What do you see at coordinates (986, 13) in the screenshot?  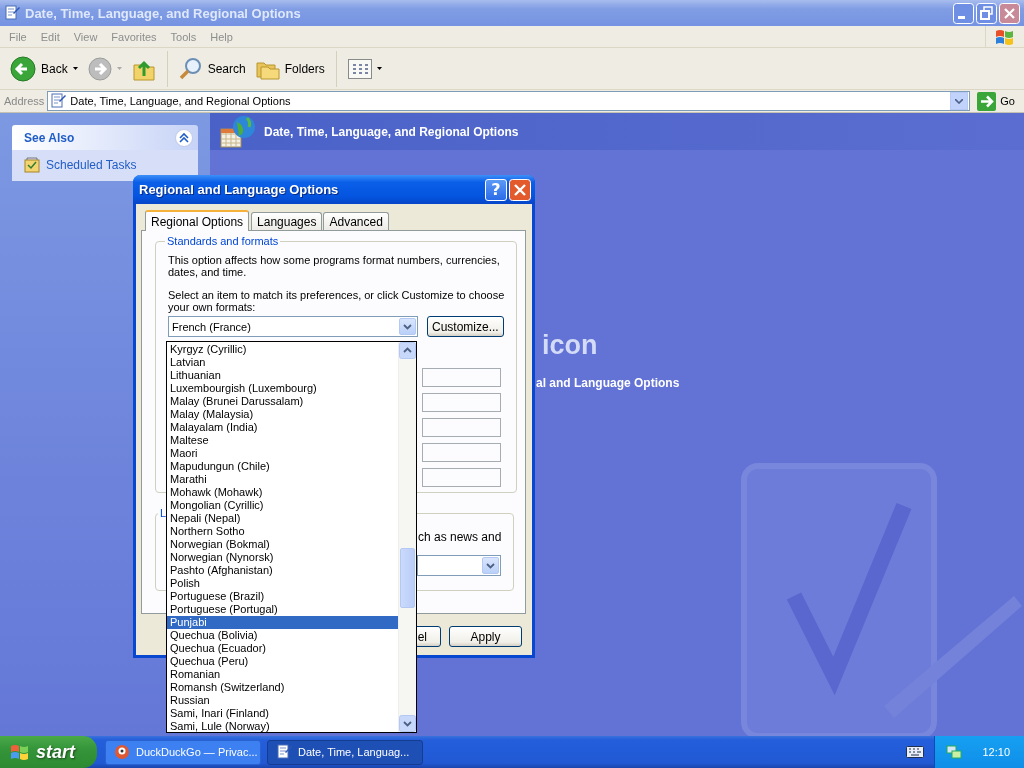 I see `restore-button` at bounding box center [986, 13].